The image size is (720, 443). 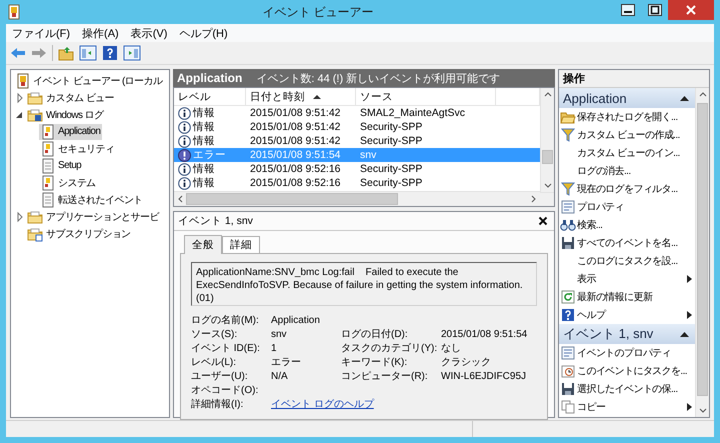 What do you see at coordinates (568, 207) in the screenshot?
I see `properties-icon` at bounding box center [568, 207].